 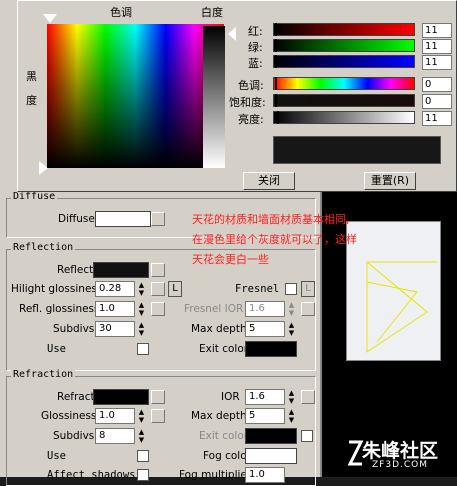 I want to click on ior-input: 1.6, so click(x=265, y=397).